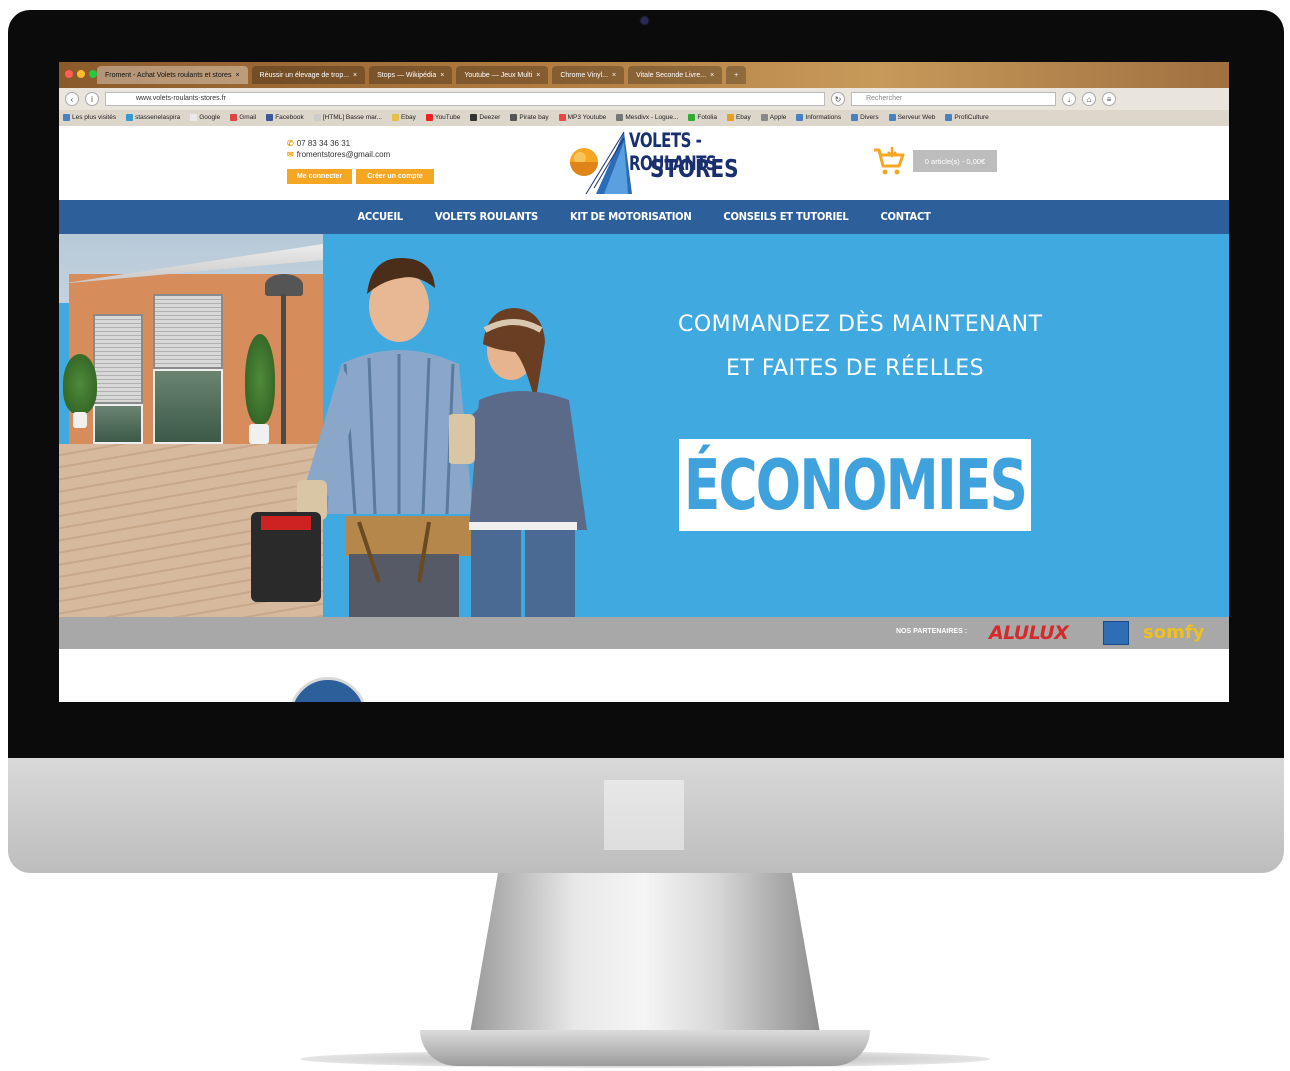 The image size is (1290, 1071). What do you see at coordinates (644, 20) in the screenshot?
I see `webcam-icon` at bounding box center [644, 20].